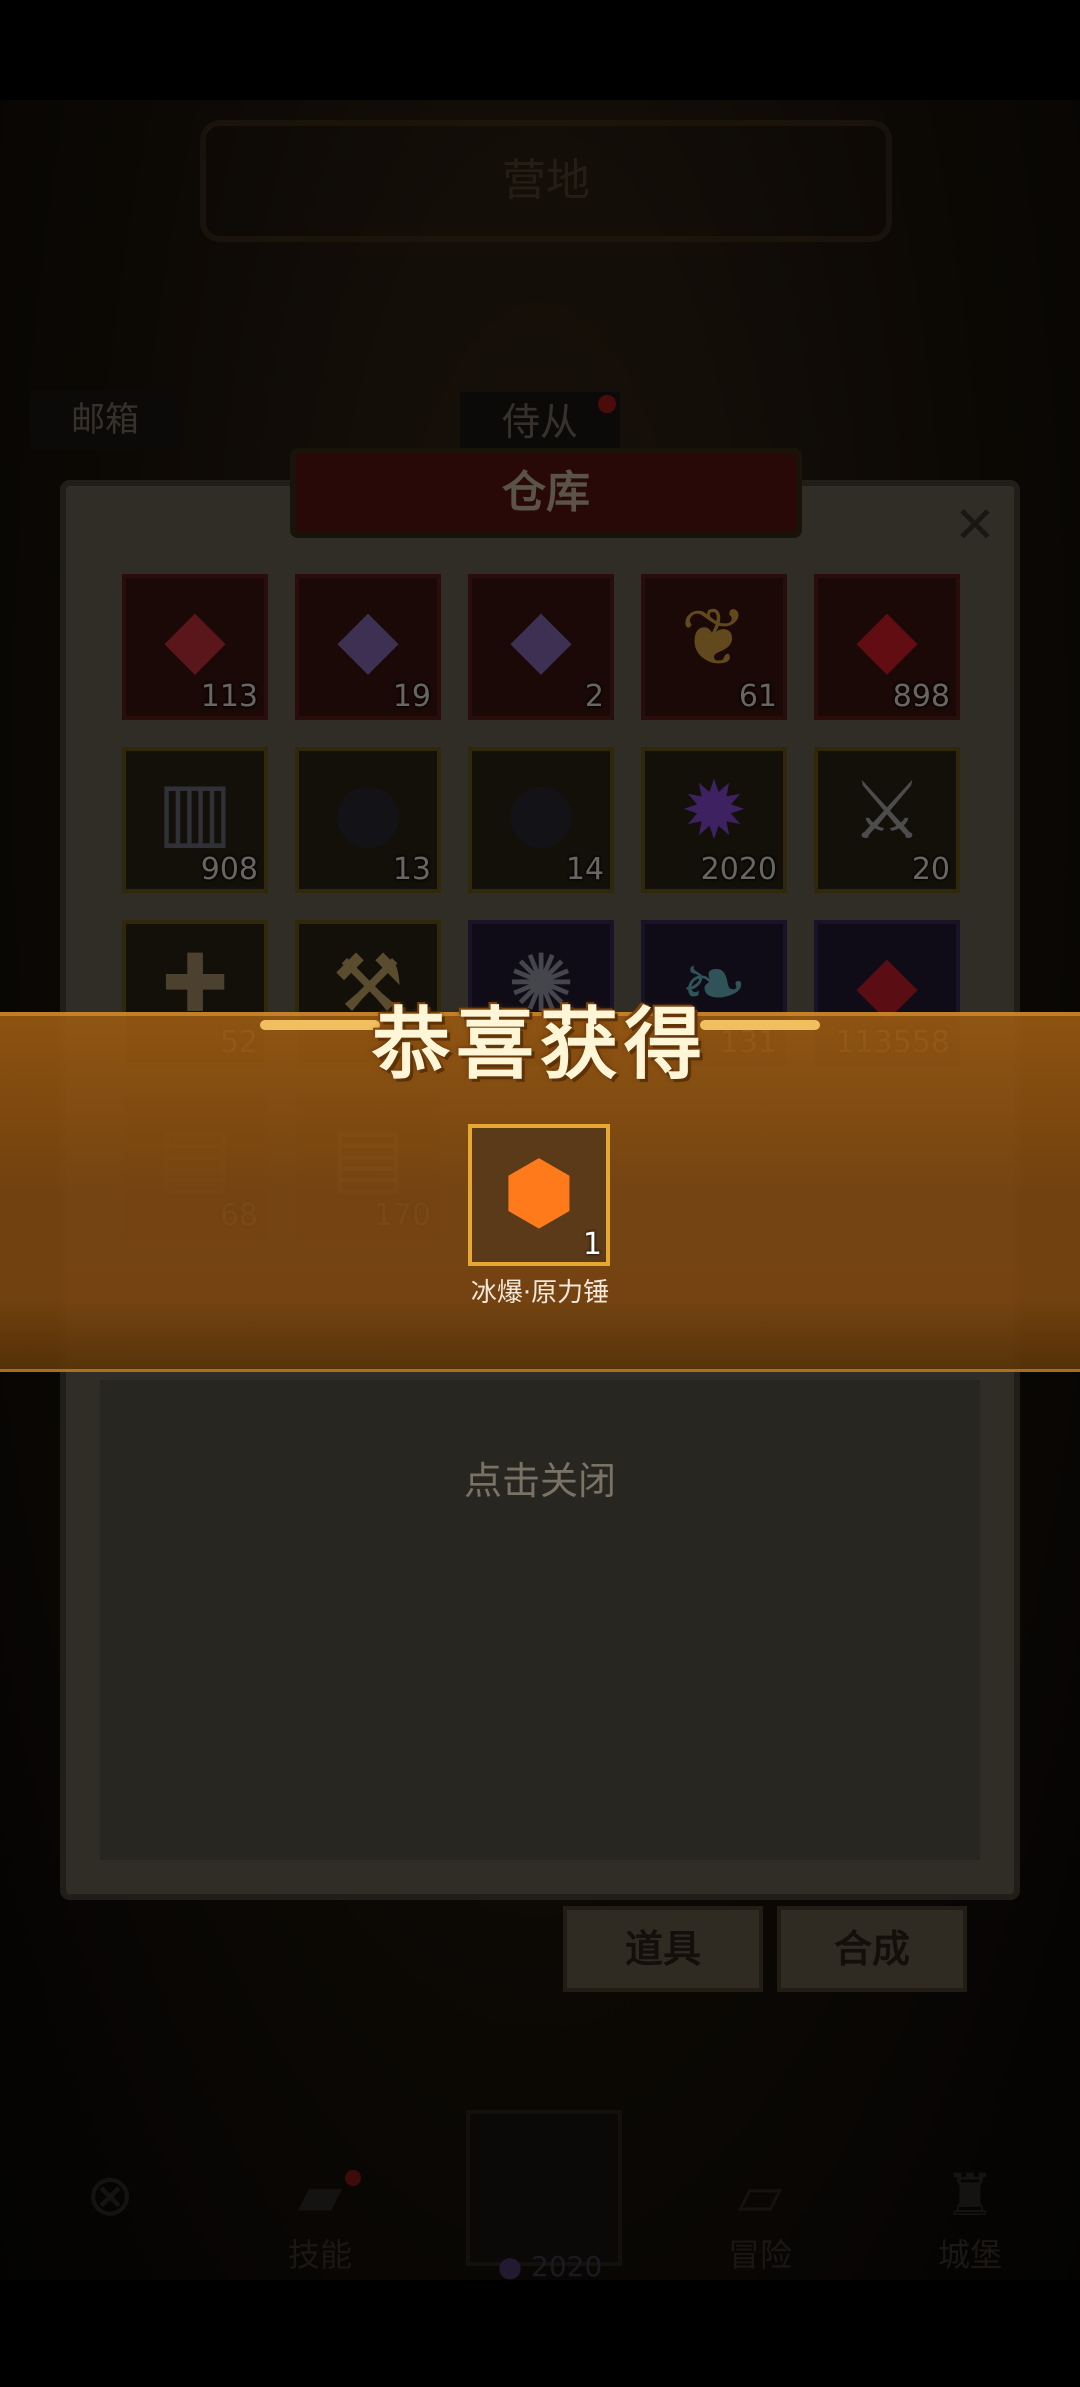  What do you see at coordinates (539, 1045) in the screenshot?
I see `reward-title: 恭喜获得` at bounding box center [539, 1045].